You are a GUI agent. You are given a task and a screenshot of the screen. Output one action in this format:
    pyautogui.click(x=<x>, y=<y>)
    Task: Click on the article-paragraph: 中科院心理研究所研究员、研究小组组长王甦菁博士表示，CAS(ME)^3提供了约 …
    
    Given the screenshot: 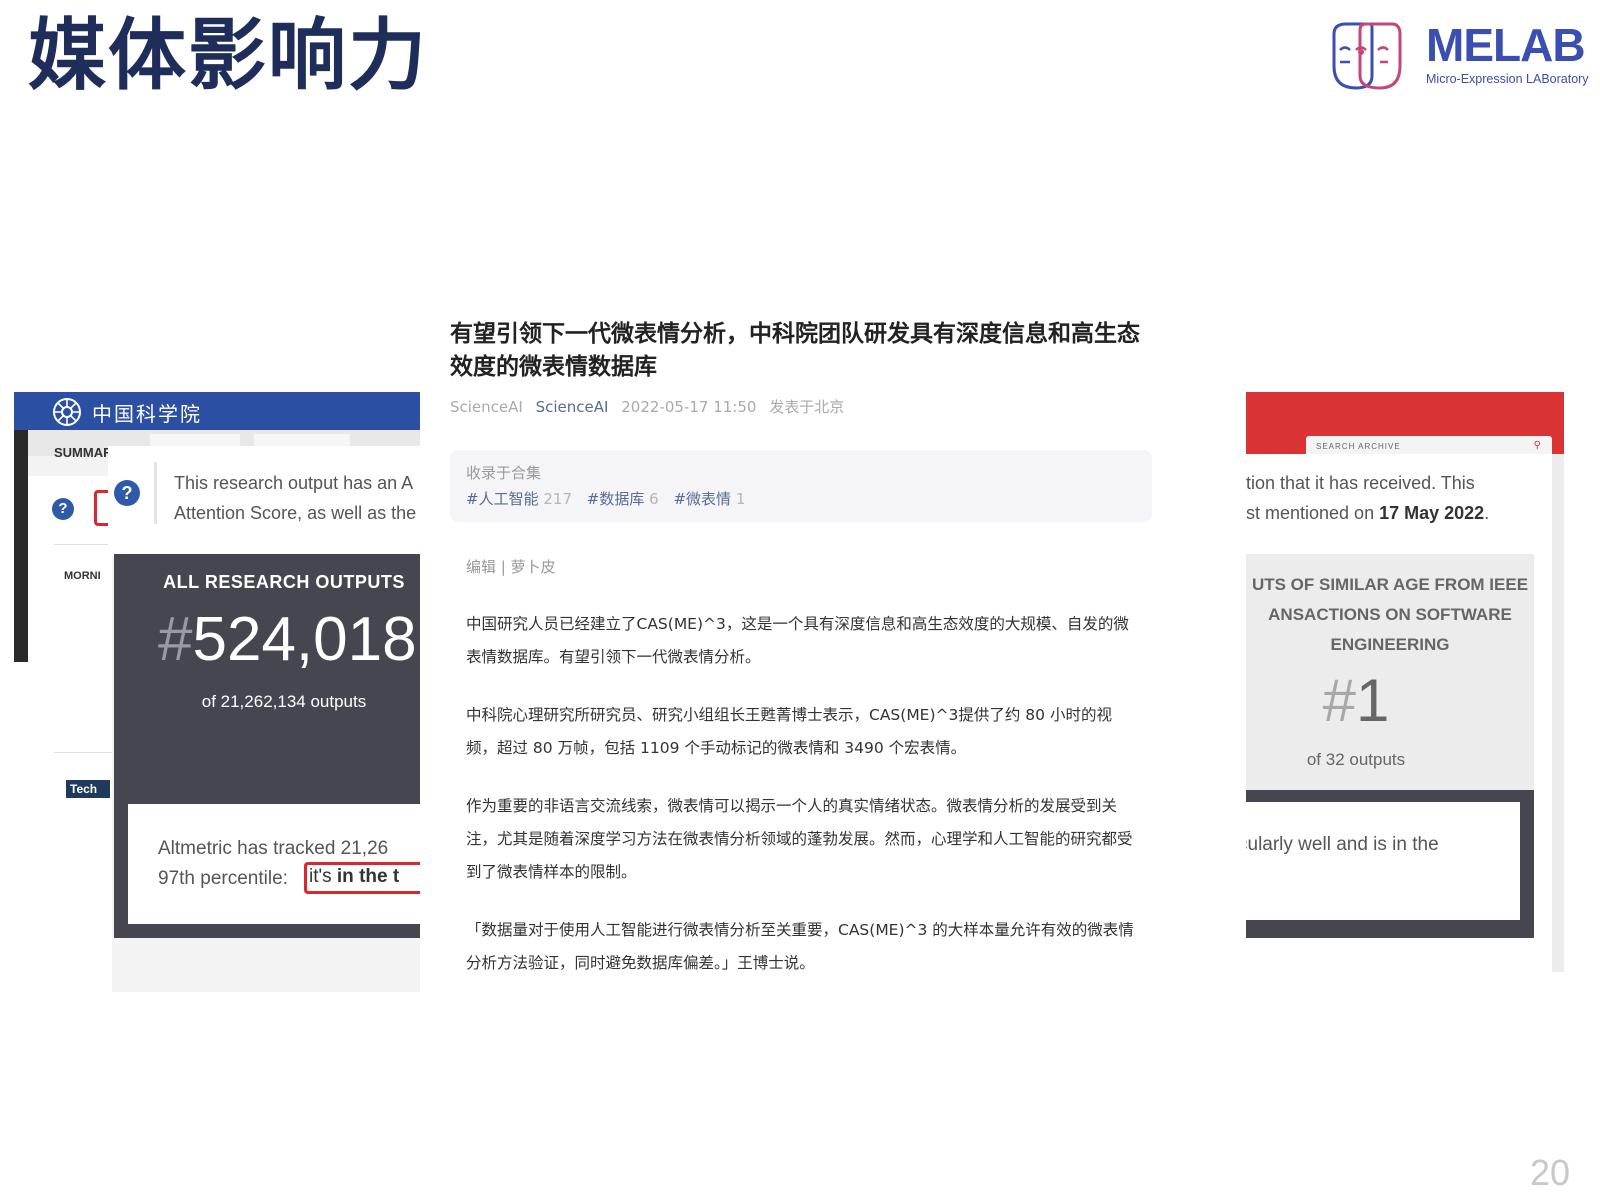 What is the action you would take?
    pyautogui.click(x=789, y=731)
    